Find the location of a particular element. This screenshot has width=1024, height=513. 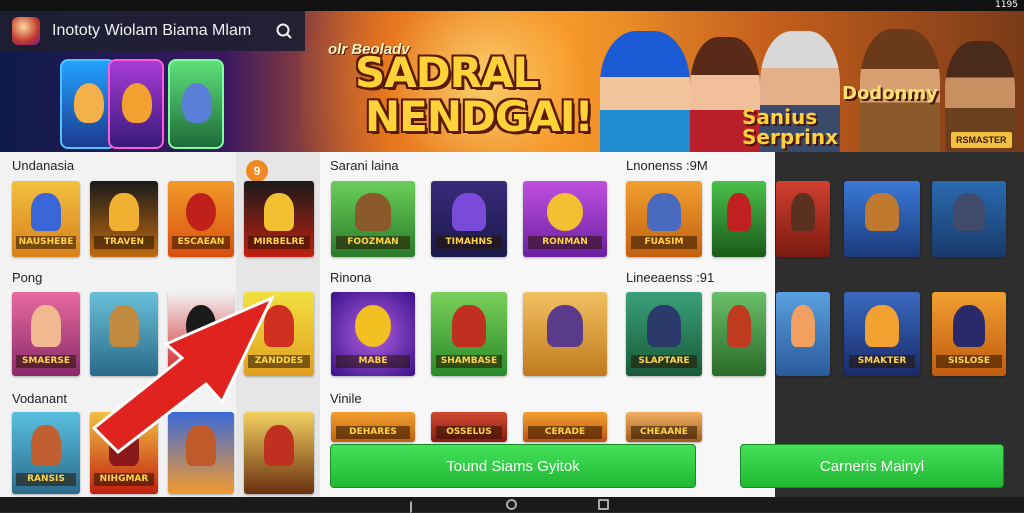

game-tile: NIHGMAR is located at coordinates (124, 453).